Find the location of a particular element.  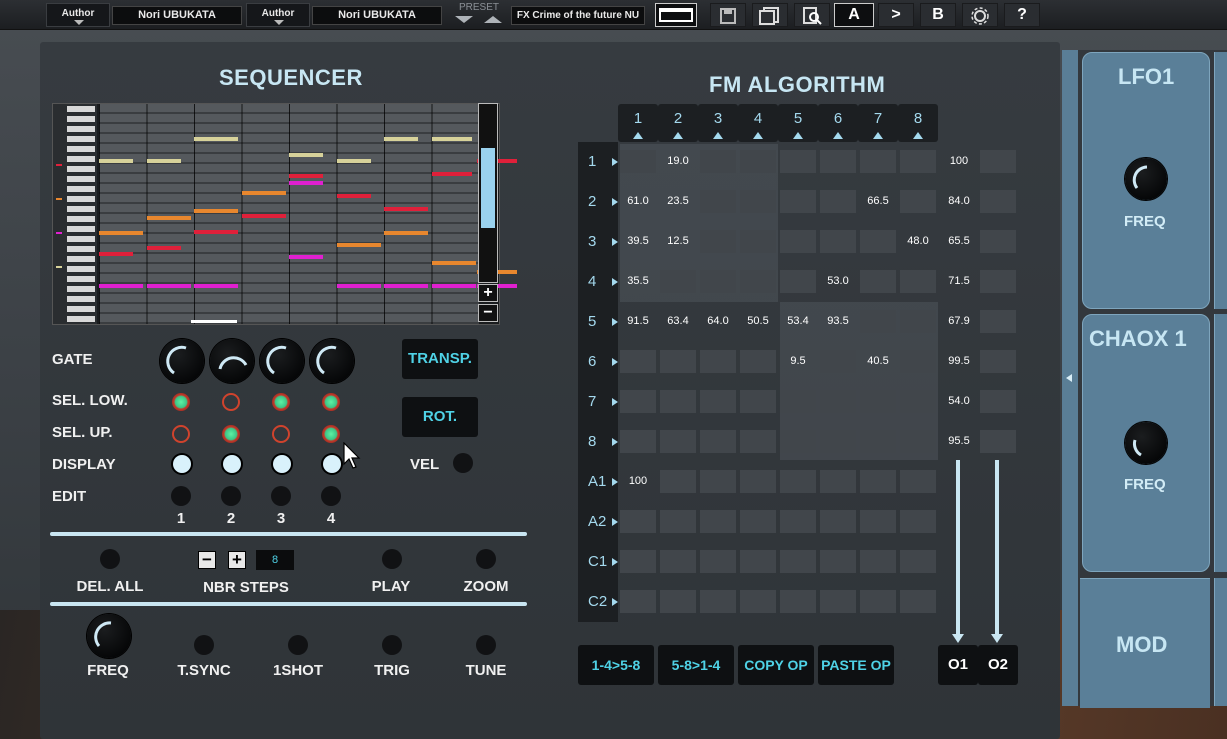

fm-cell: 12.5 is located at coordinates (678, 241).